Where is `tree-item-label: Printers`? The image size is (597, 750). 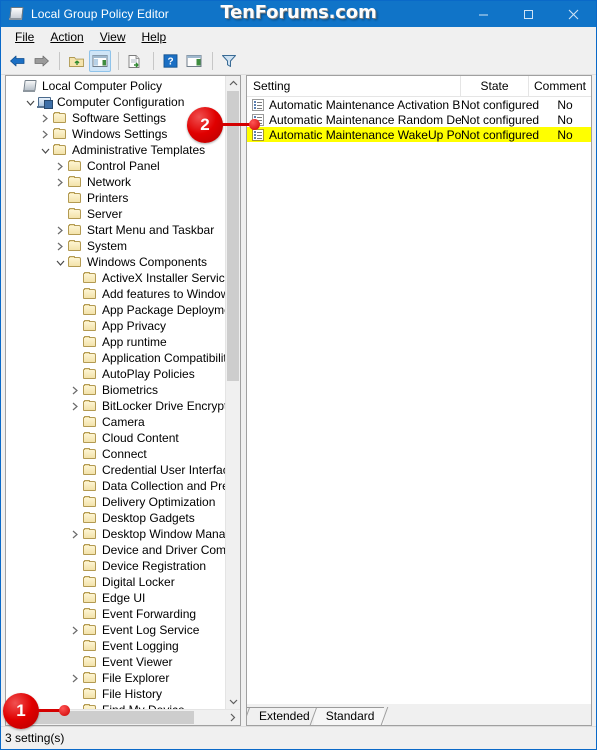 tree-item-label: Printers is located at coordinates (108, 198).